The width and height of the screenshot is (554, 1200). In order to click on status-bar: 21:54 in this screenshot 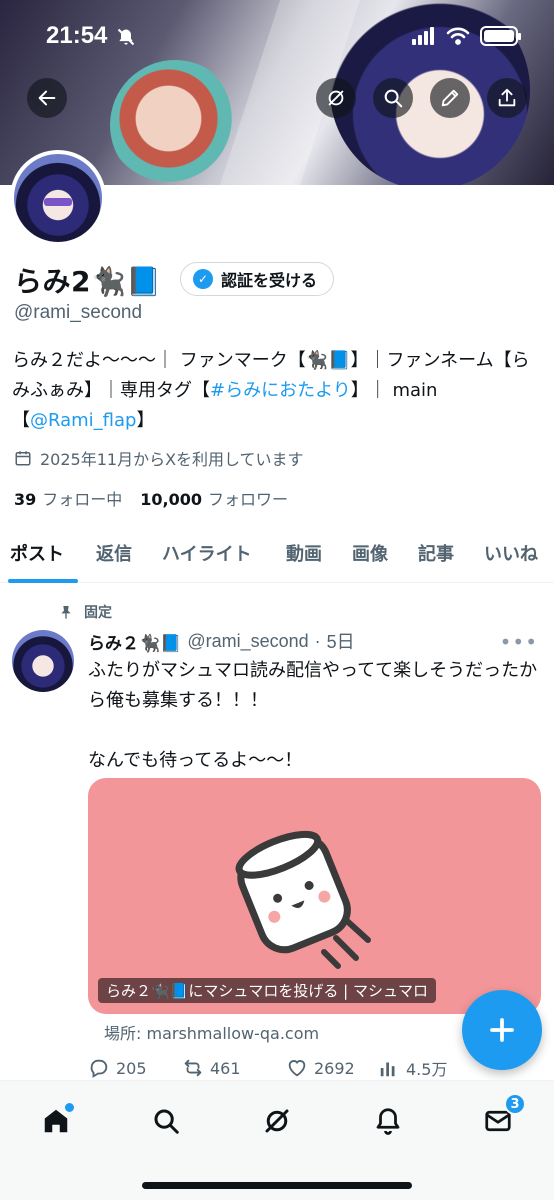, I will do `click(277, 36)`.